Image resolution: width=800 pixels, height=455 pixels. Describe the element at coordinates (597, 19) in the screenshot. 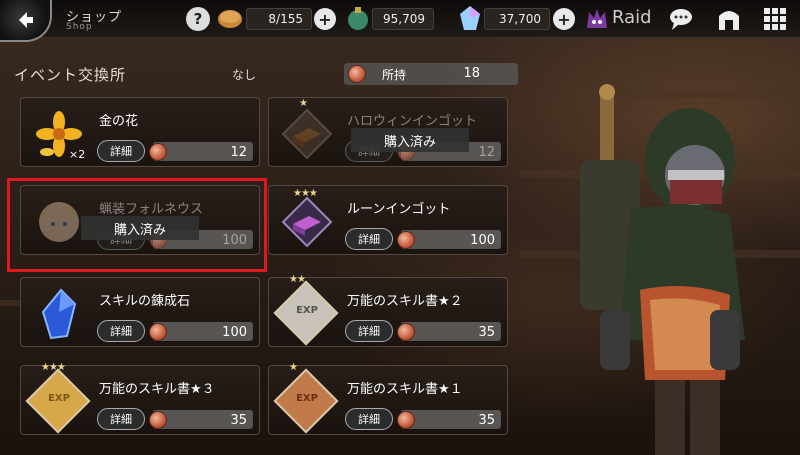

I see `raid-monster-icon` at that location.